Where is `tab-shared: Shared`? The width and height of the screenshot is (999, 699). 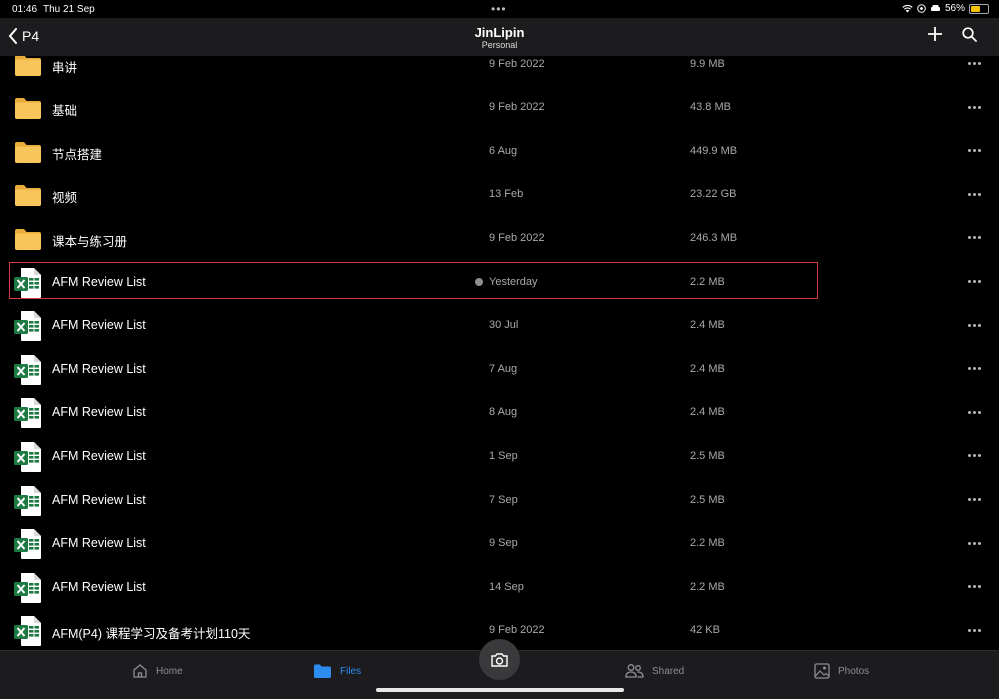 tab-shared: Shared is located at coordinates (654, 671).